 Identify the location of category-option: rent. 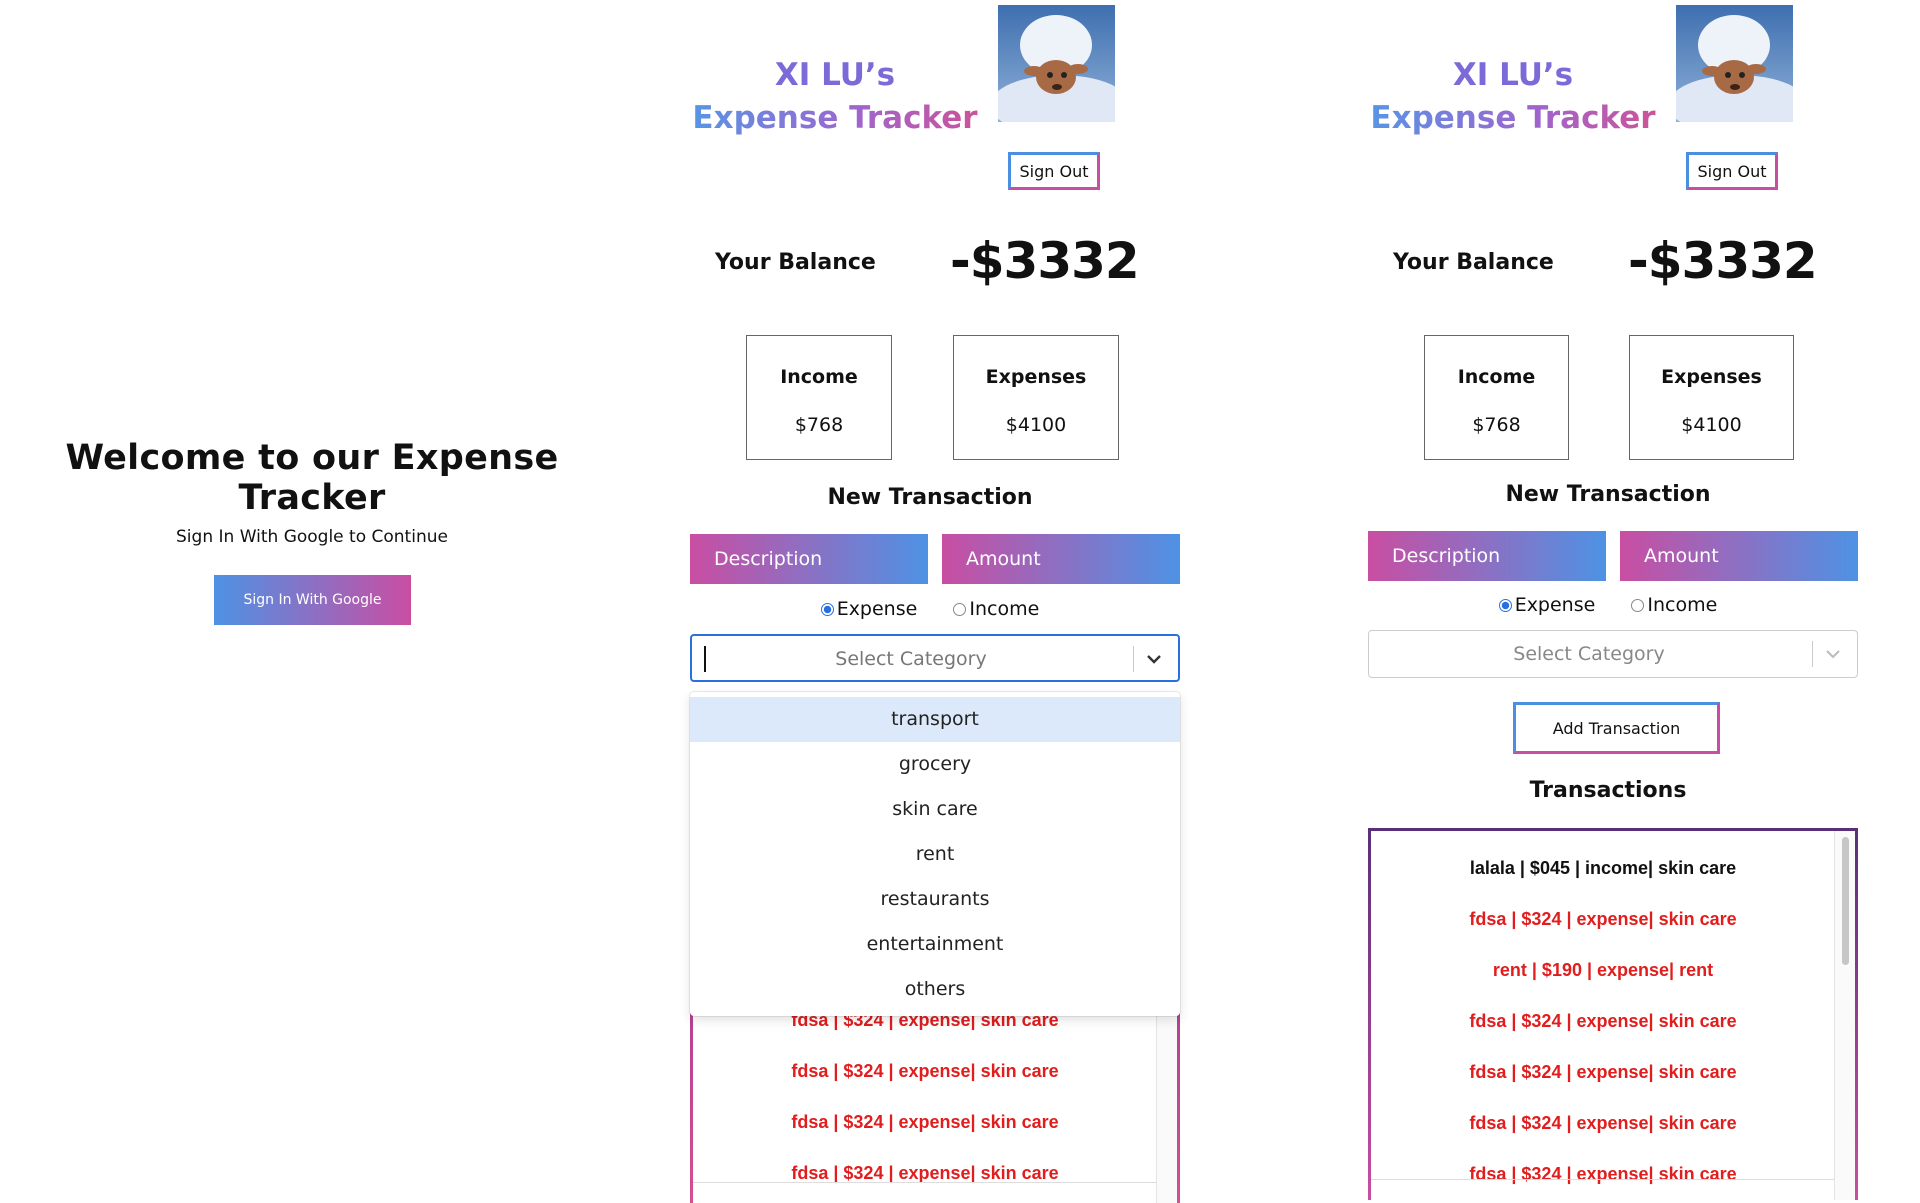
(935, 854).